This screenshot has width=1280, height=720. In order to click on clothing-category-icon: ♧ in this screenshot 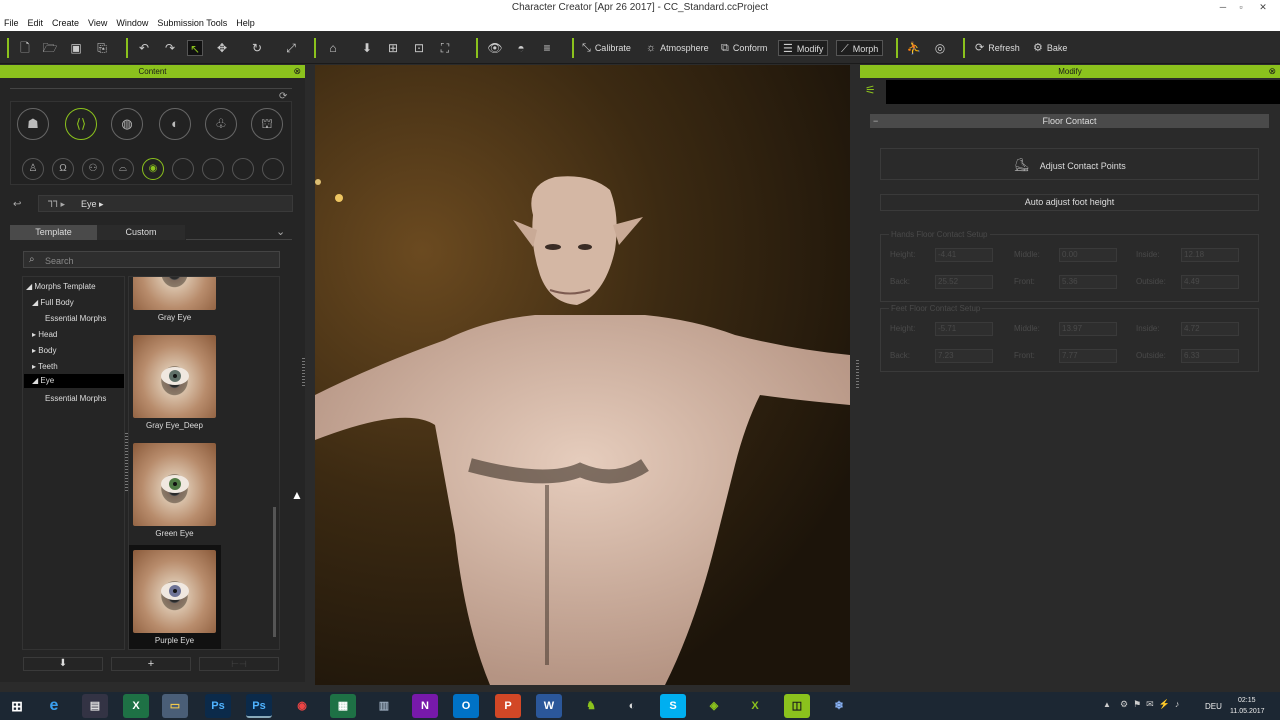, I will do `click(221, 124)`.